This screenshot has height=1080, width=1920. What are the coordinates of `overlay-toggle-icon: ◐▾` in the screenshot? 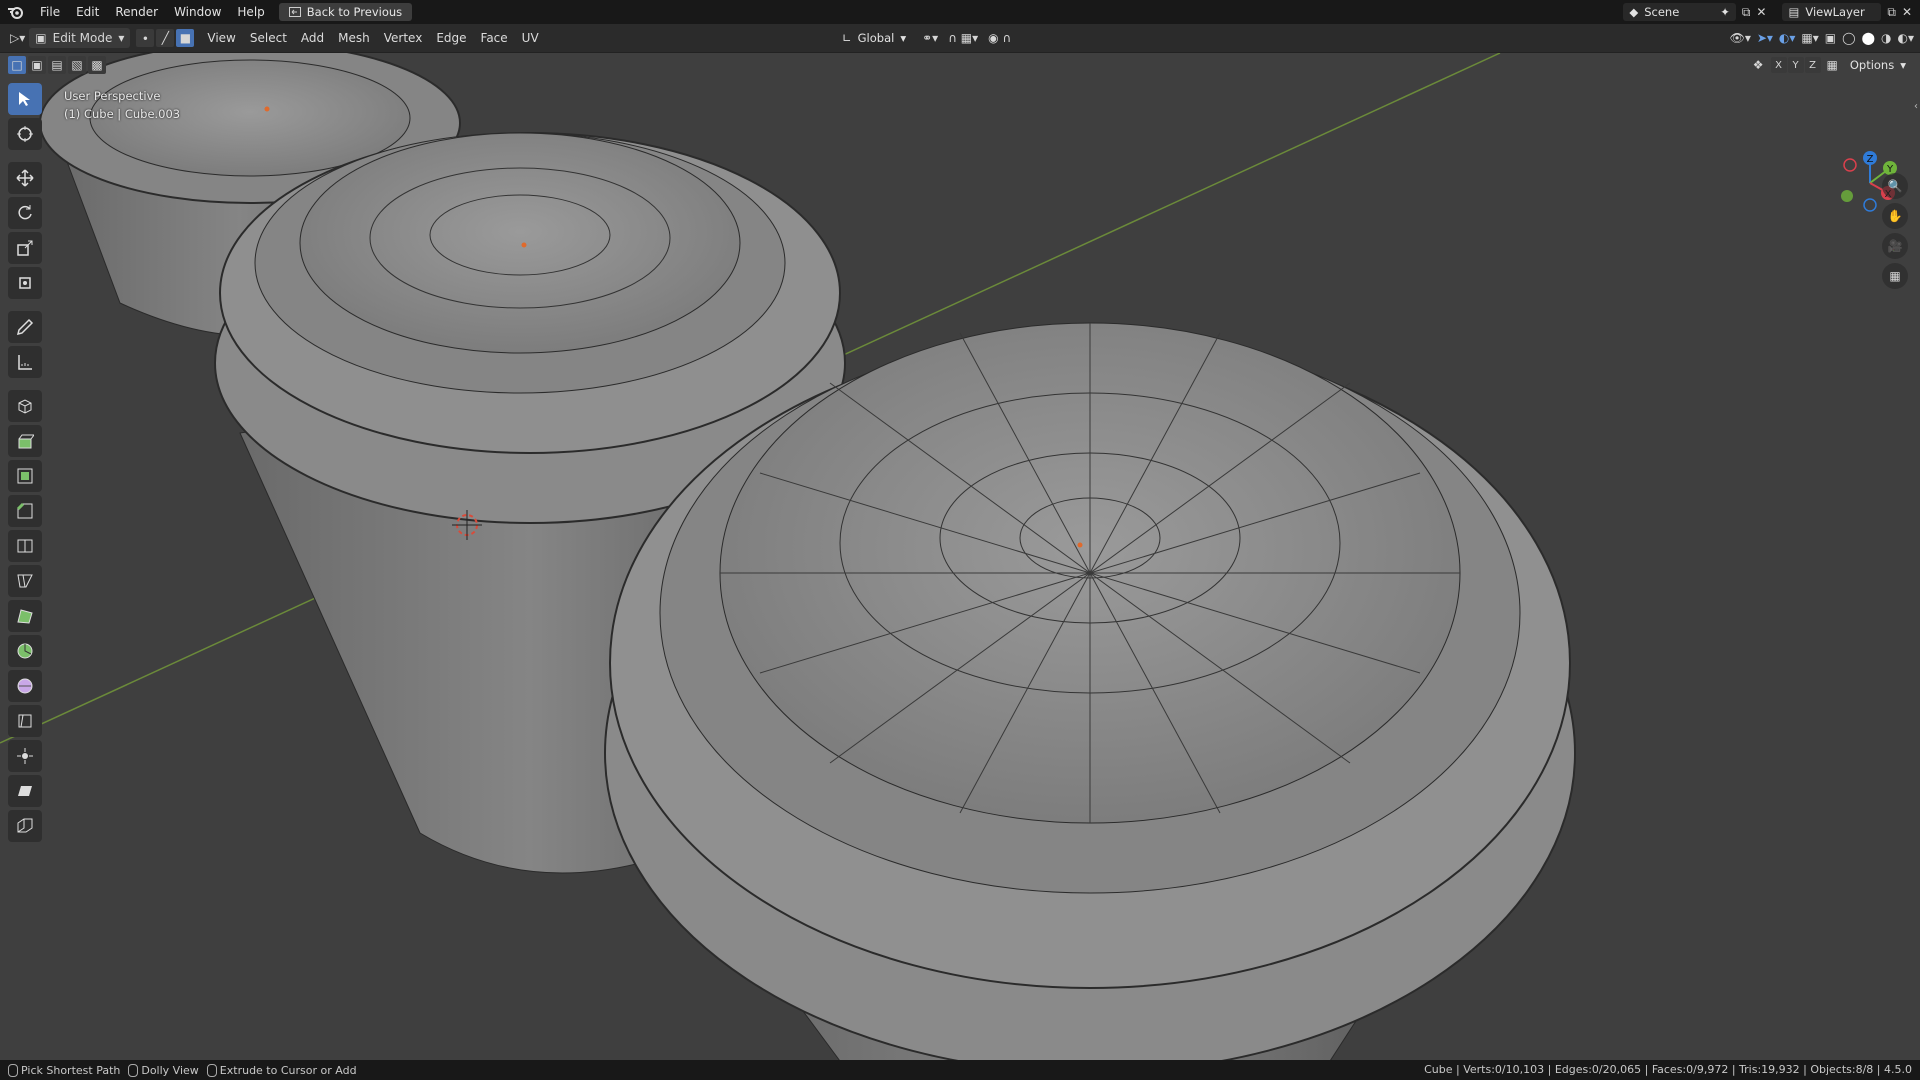 It's located at (1787, 38).